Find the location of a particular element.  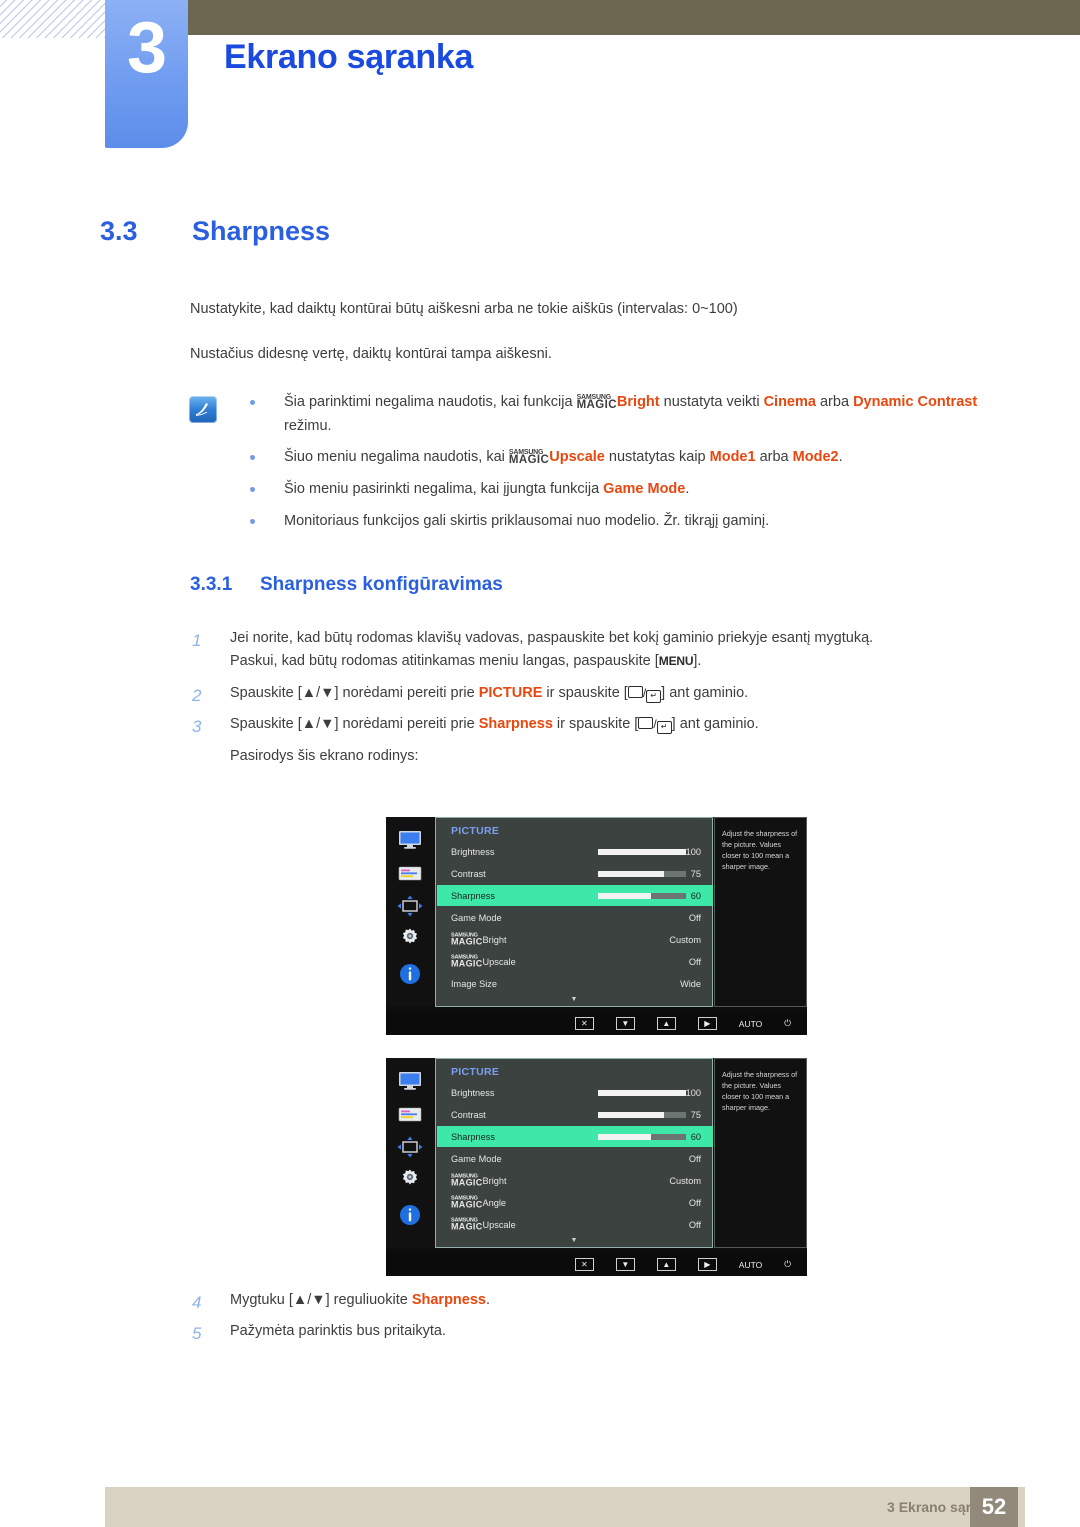

row-label: Sharpness is located at coordinates (473, 895).